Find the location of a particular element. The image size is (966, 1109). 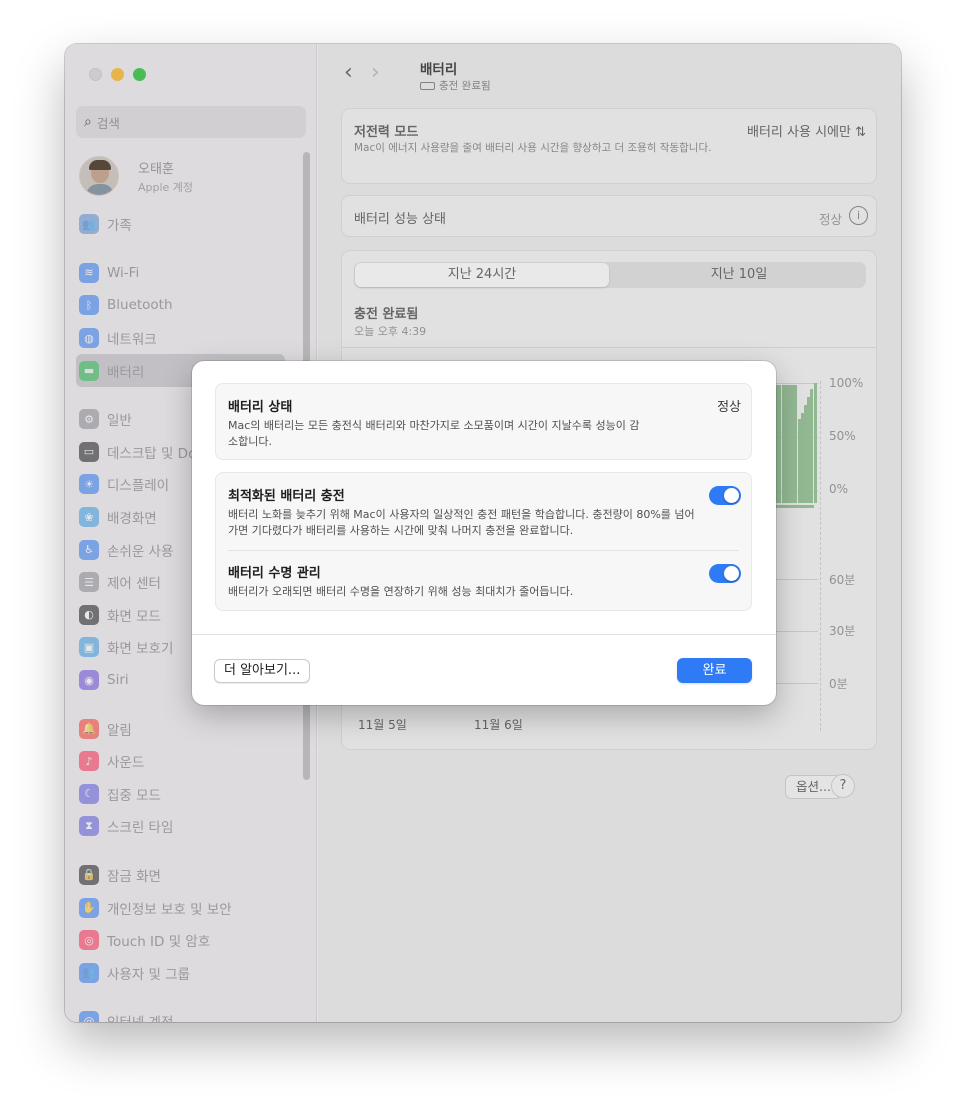

battery-life-description: 배터리가 오래되면 배터리 수명을 연장하기 위해 성능 최대치가 줄어듭니다. is located at coordinates (401, 591).